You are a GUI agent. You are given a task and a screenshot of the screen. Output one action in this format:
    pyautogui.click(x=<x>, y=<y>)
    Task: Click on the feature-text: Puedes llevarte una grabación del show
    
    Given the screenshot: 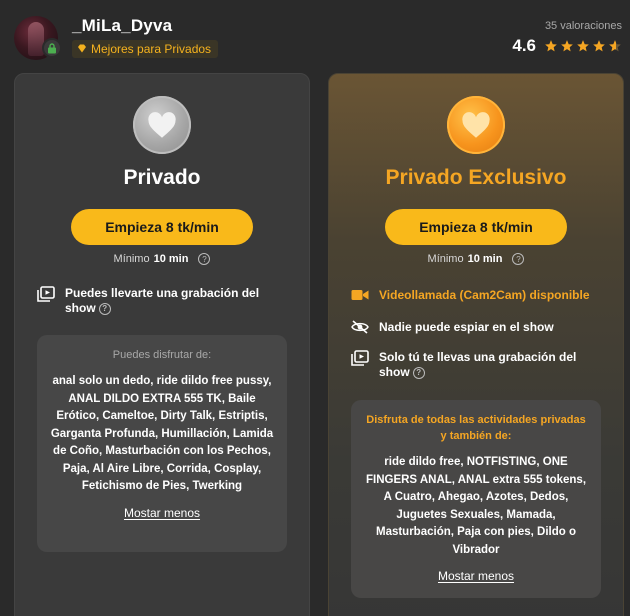 What is the action you would take?
    pyautogui.click(x=162, y=300)
    